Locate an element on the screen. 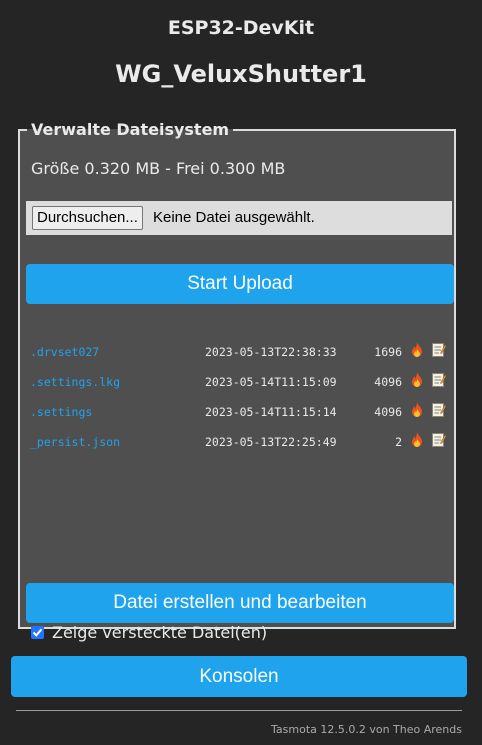  file-row: .settings.lkg 2023-05-14T11:15:09 4096 is located at coordinates (240, 382).